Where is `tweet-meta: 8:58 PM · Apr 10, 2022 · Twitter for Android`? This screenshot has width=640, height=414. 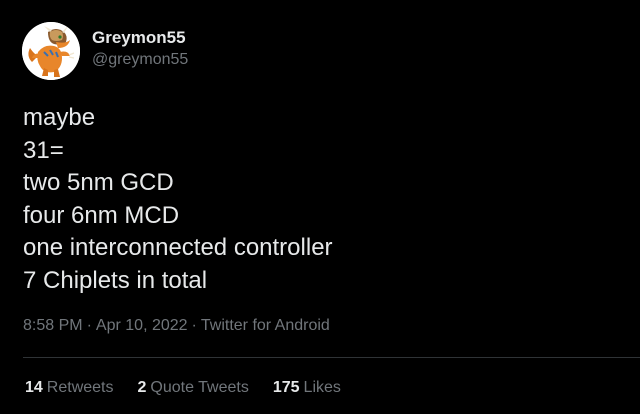 tweet-meta: 8:58 PM · Apr 10, 2022 · Twitter for Android is located at coordinates (176, 326).